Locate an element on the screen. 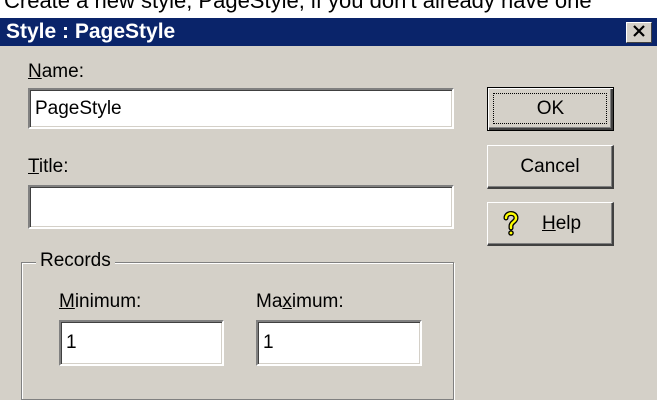 The image size is (657, 400). question-mark-icon is located at coordinates (511, 226).